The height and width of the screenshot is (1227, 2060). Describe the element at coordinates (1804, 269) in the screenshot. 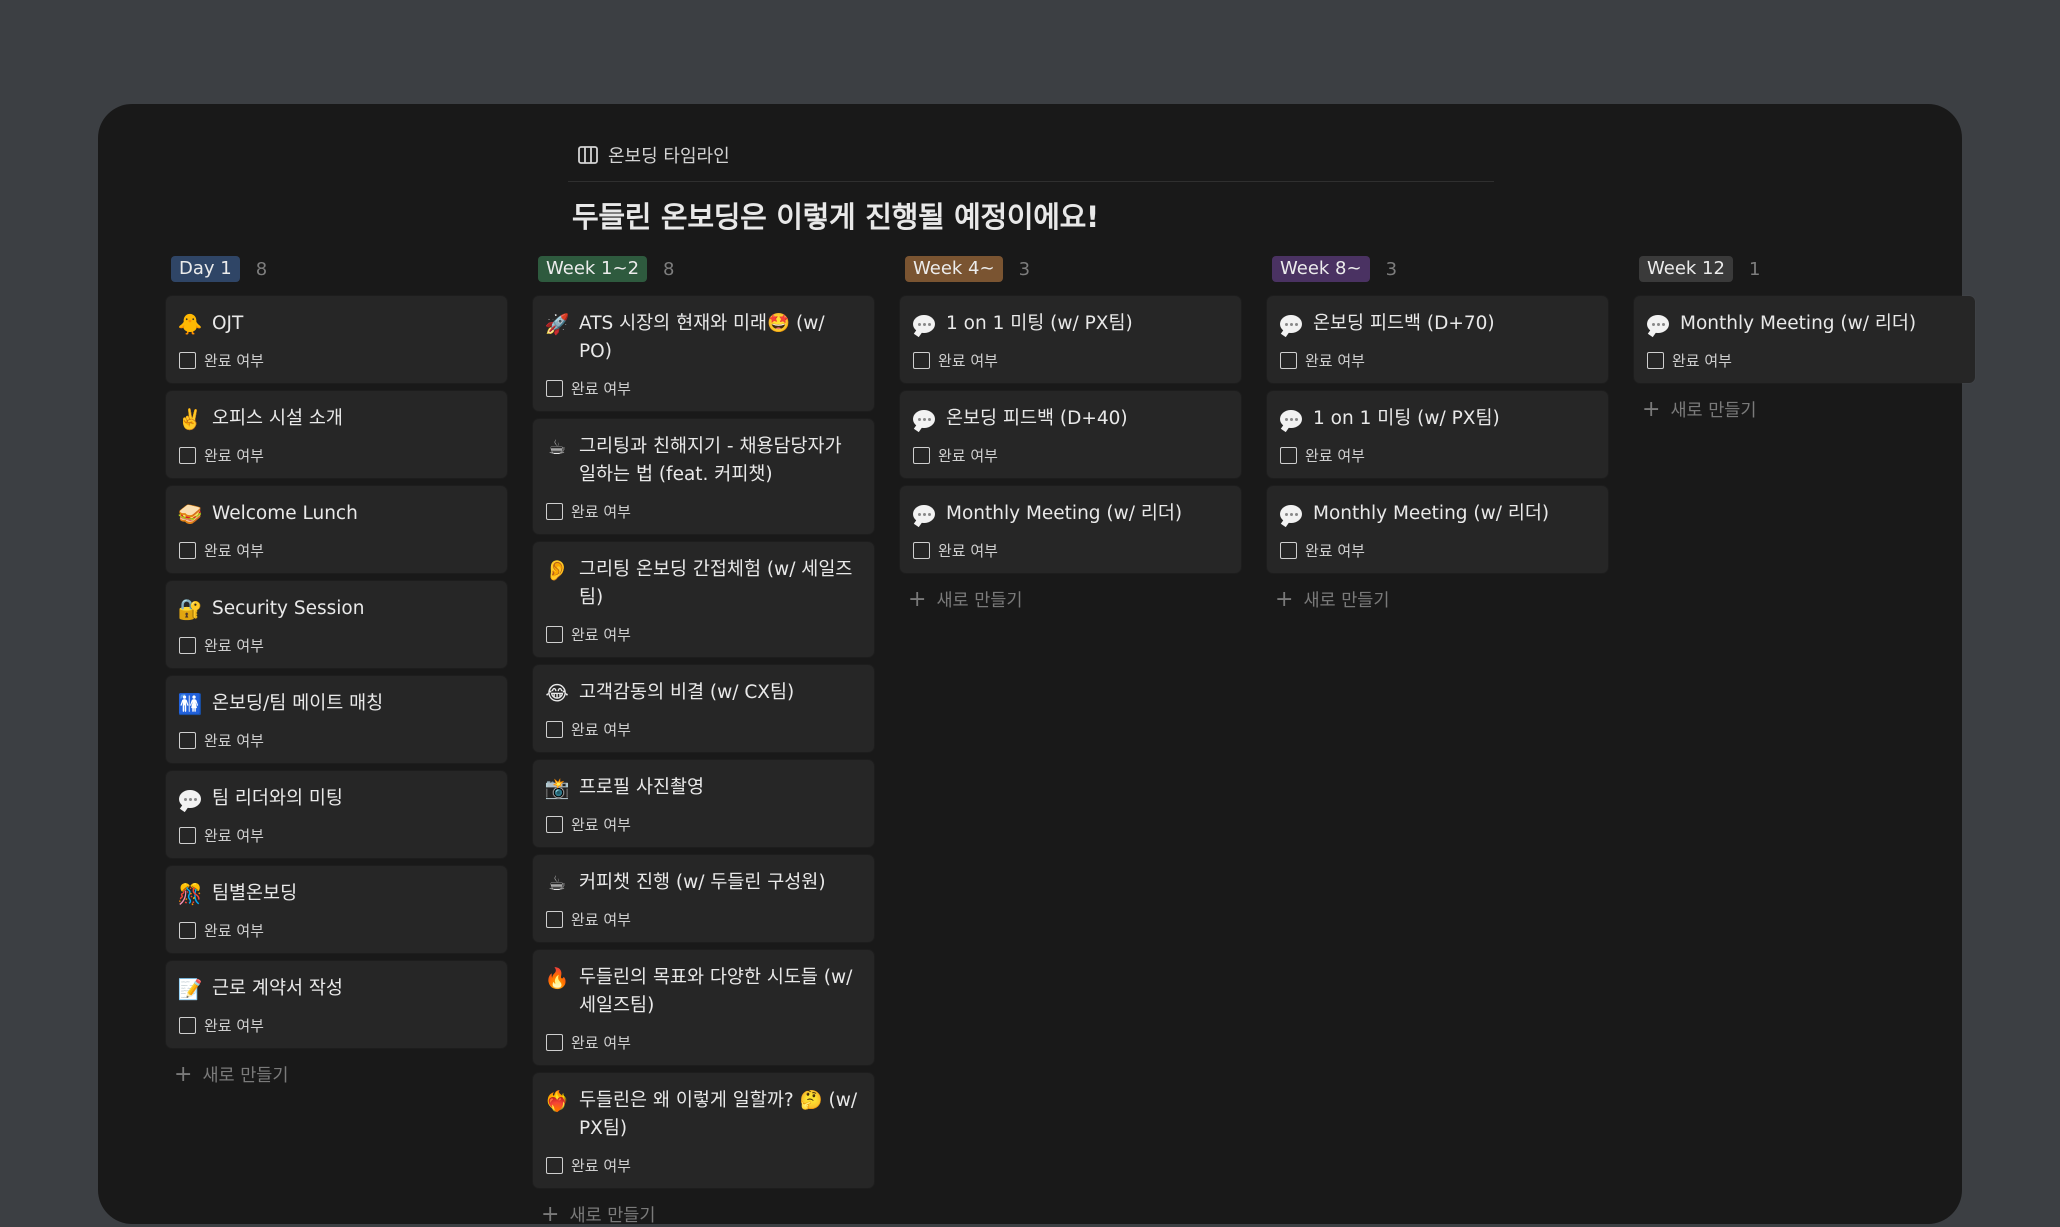

I see `column-header: Week 12 1` at that location.